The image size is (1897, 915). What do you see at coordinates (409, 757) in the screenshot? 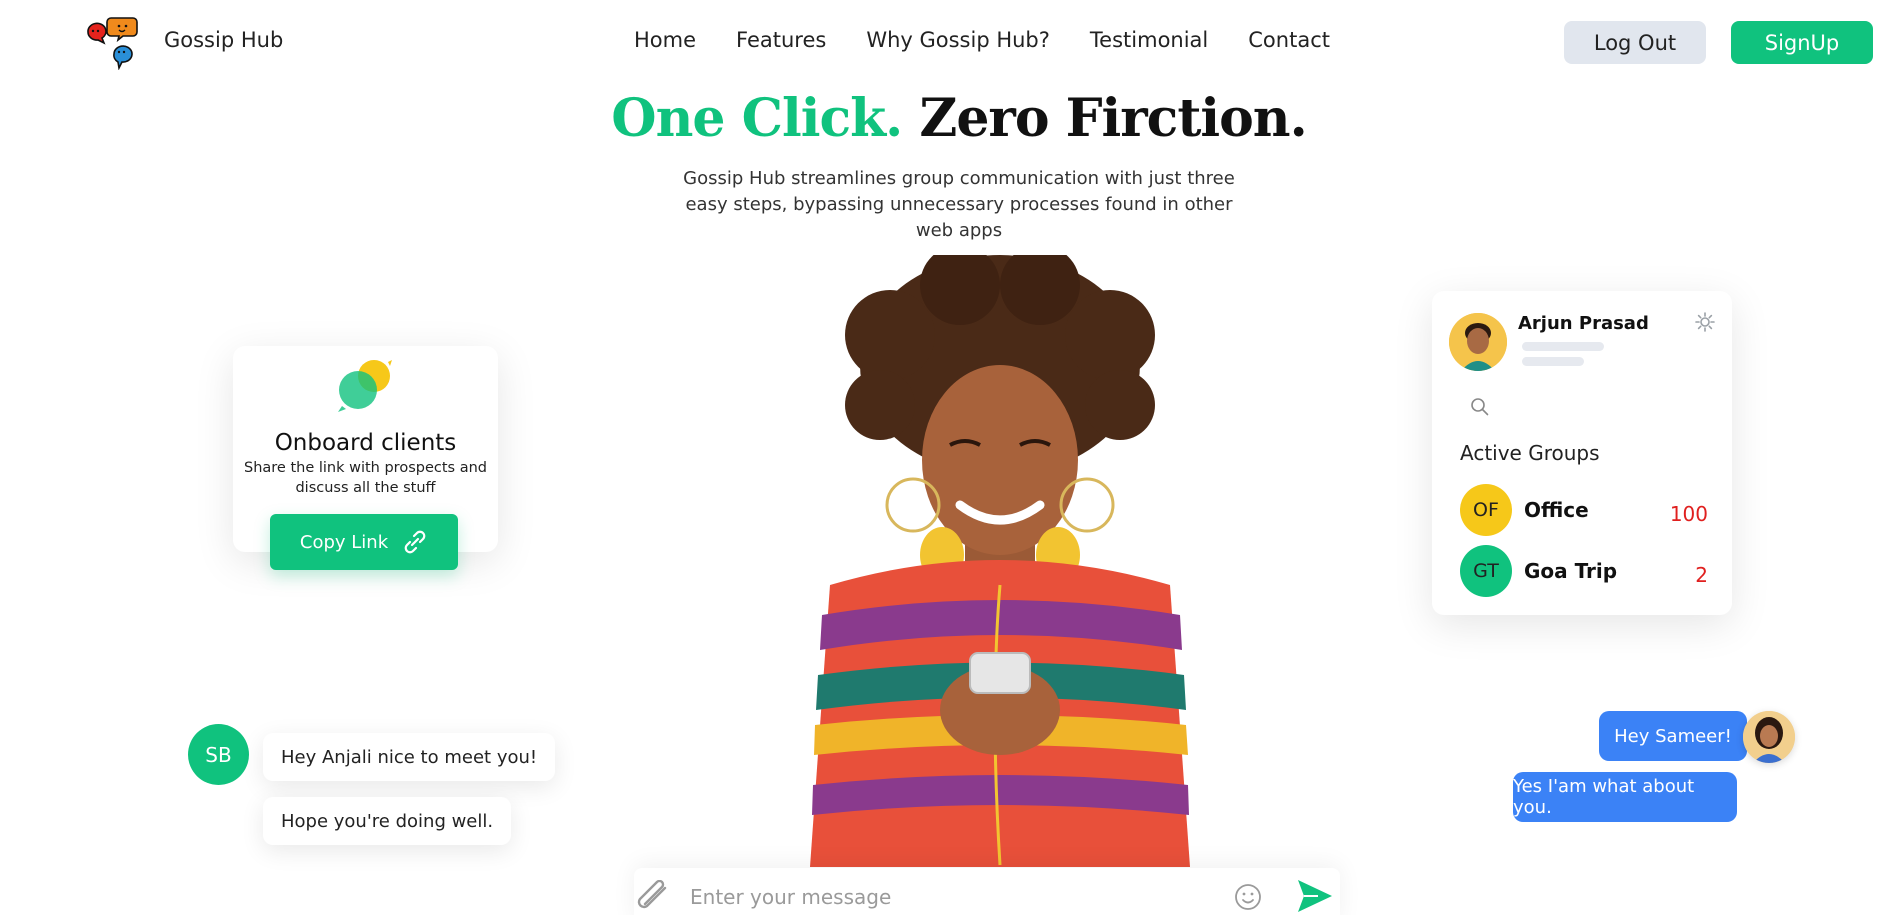
I see `chat-bubble-incoming: Hey Anjali nice to meet you!` at bounding box center [409, 757].